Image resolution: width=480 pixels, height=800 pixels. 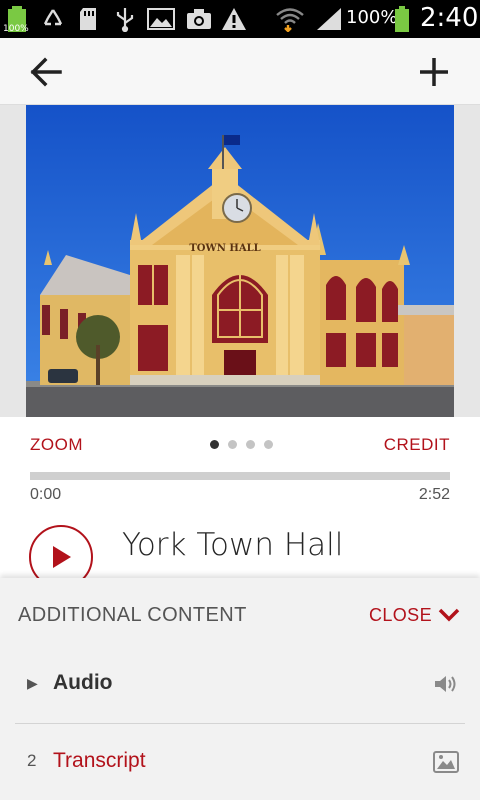 What do you see at coordinates (32, 683) in the screenshot?
I see `expand-marker: ▶` at bounding box center [32, 683].